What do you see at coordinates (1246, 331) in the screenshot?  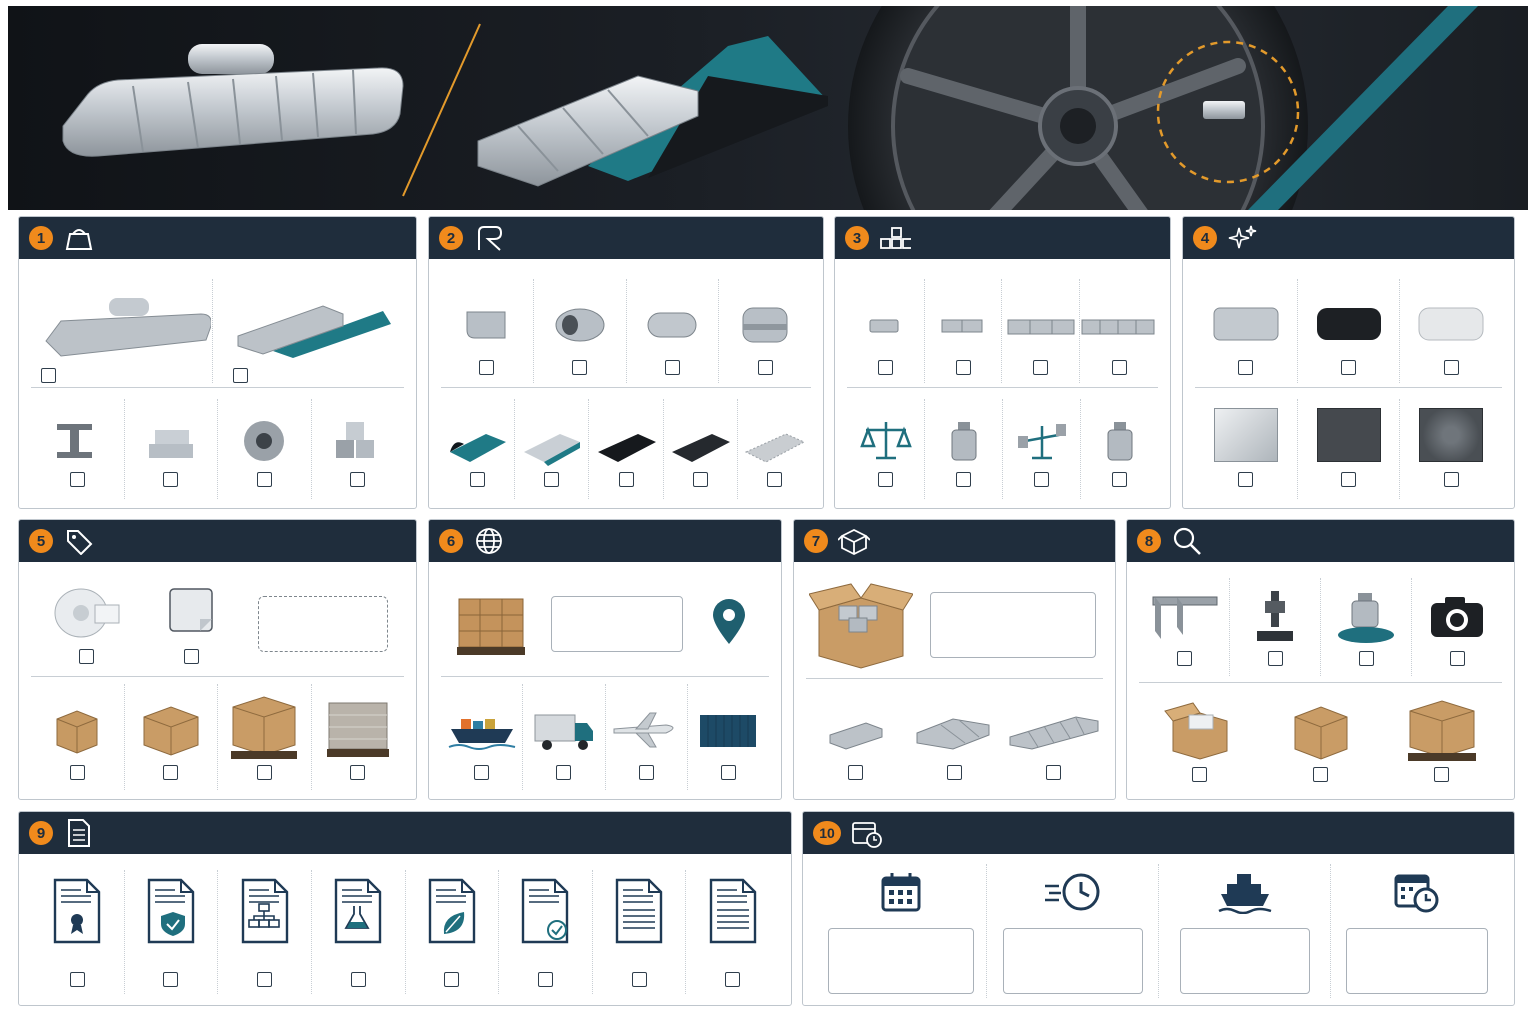 I see `option-finish-zinc` at bounding box center [1246, 331].